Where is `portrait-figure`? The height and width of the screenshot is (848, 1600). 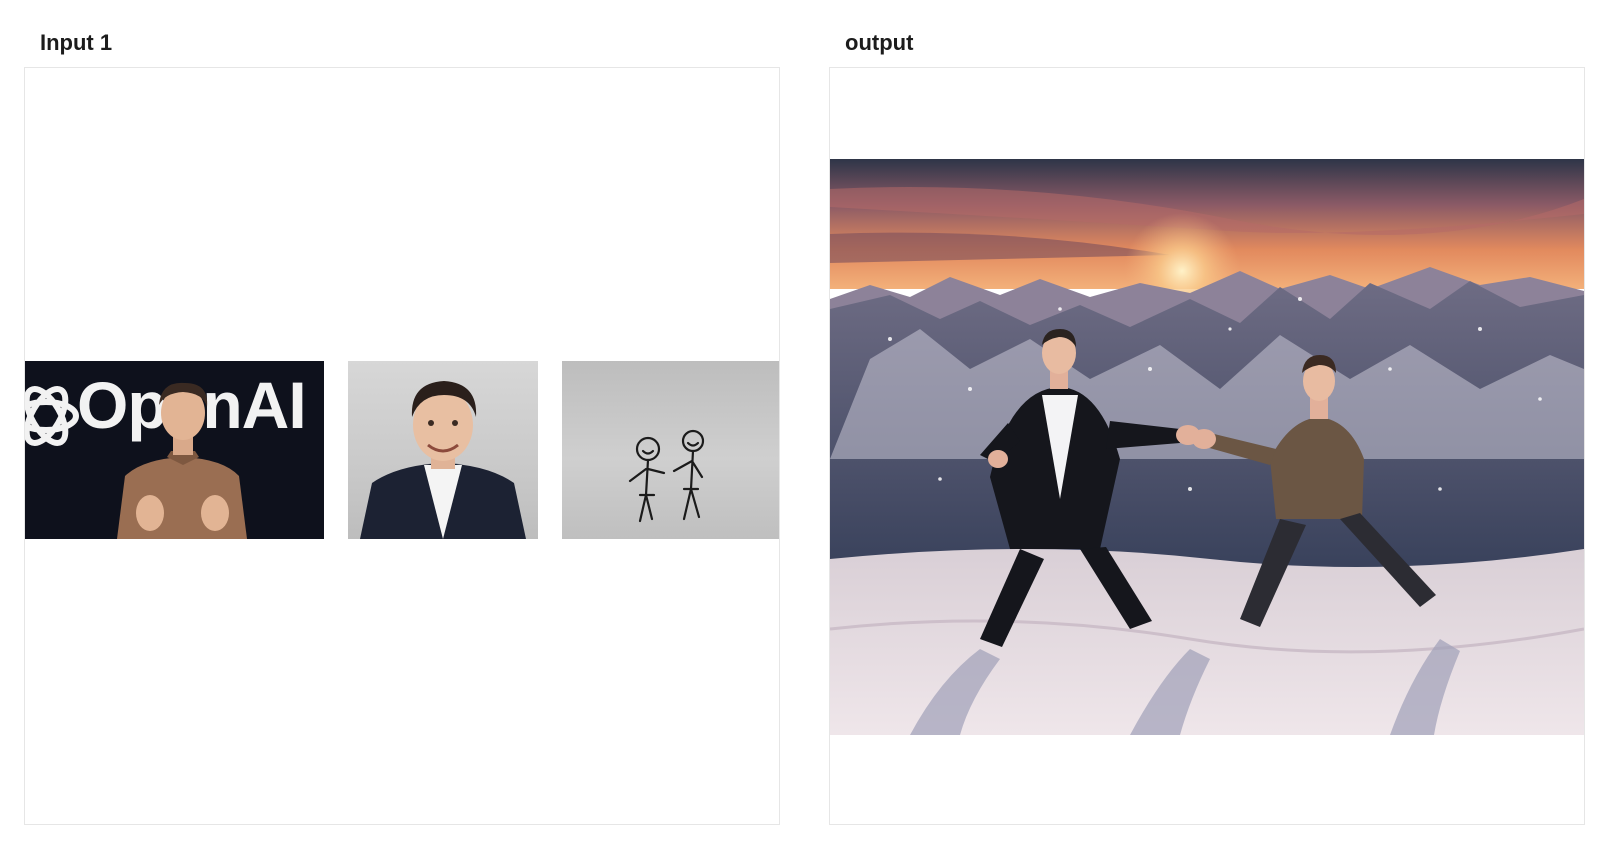
portrait-figure is located at coordinates (443, 460).